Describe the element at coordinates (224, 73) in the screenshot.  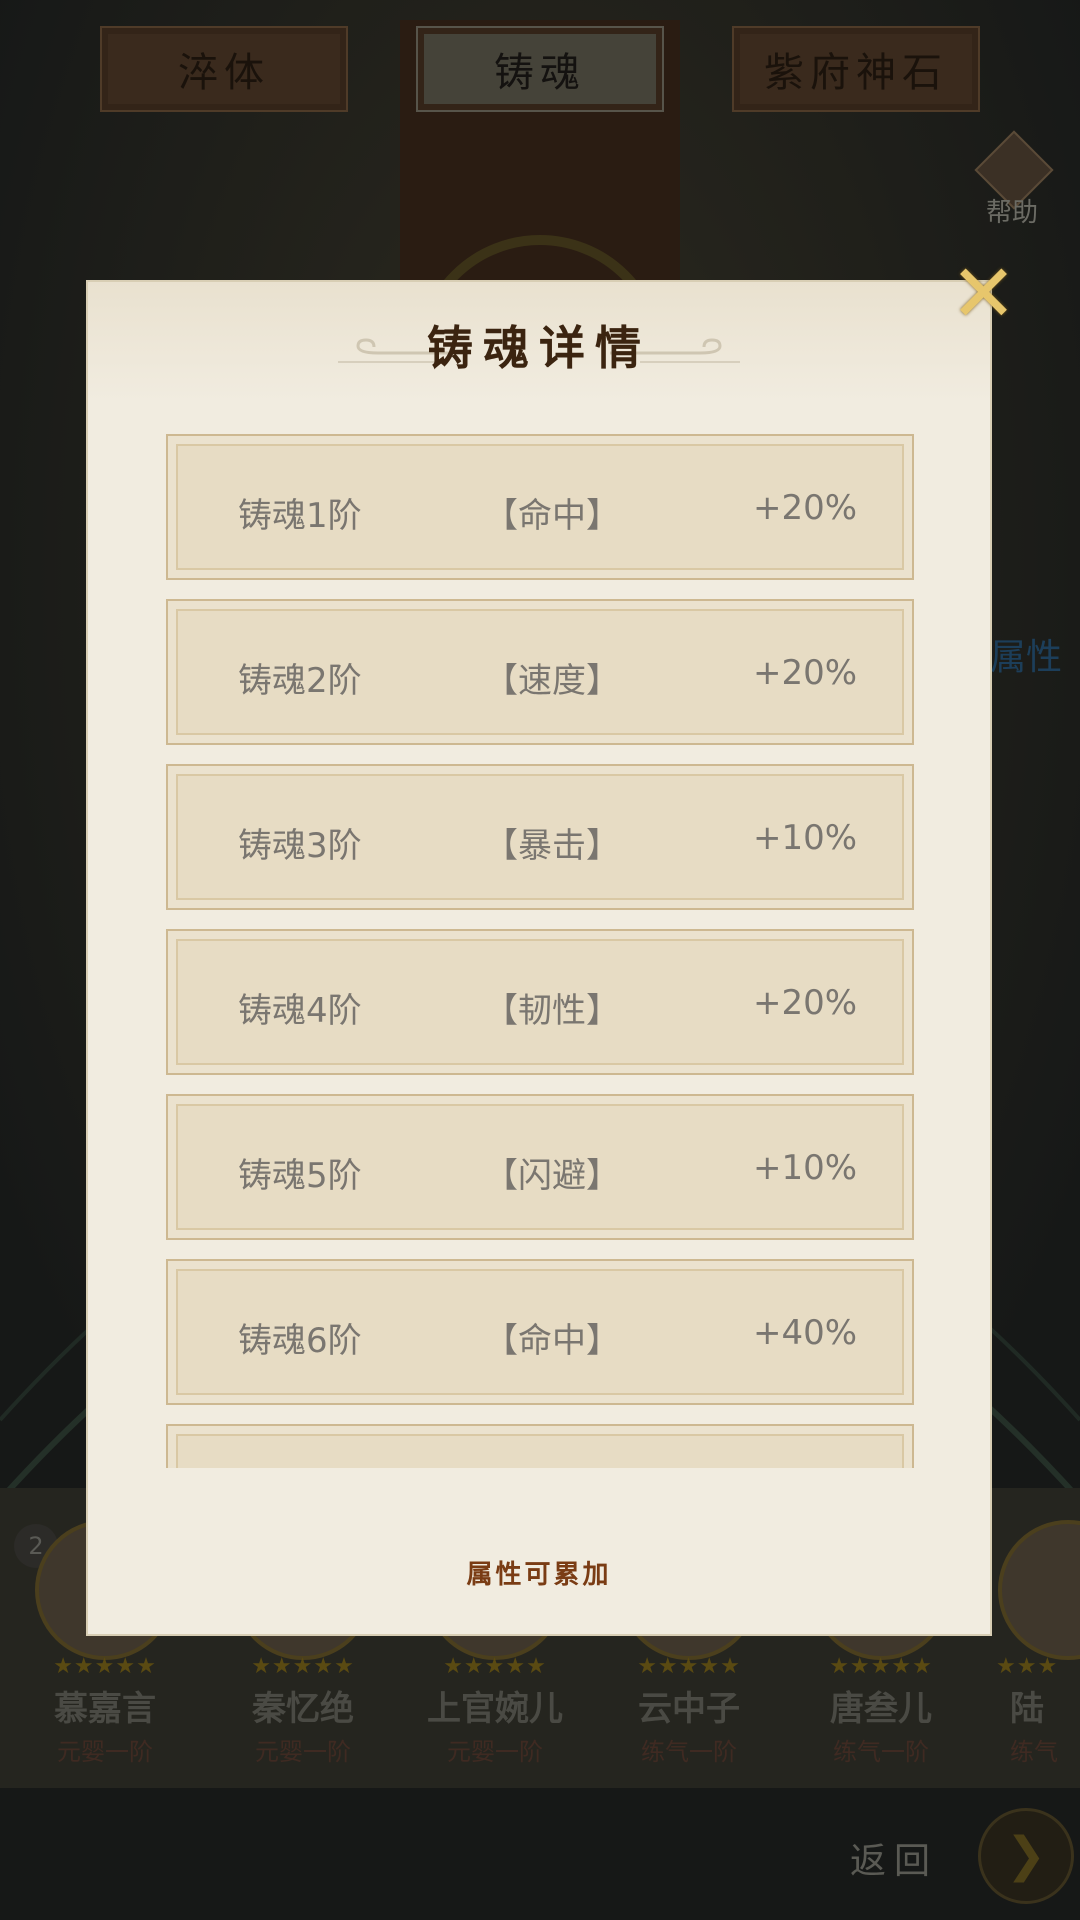
I see `tab-label: 淬体` at that location.